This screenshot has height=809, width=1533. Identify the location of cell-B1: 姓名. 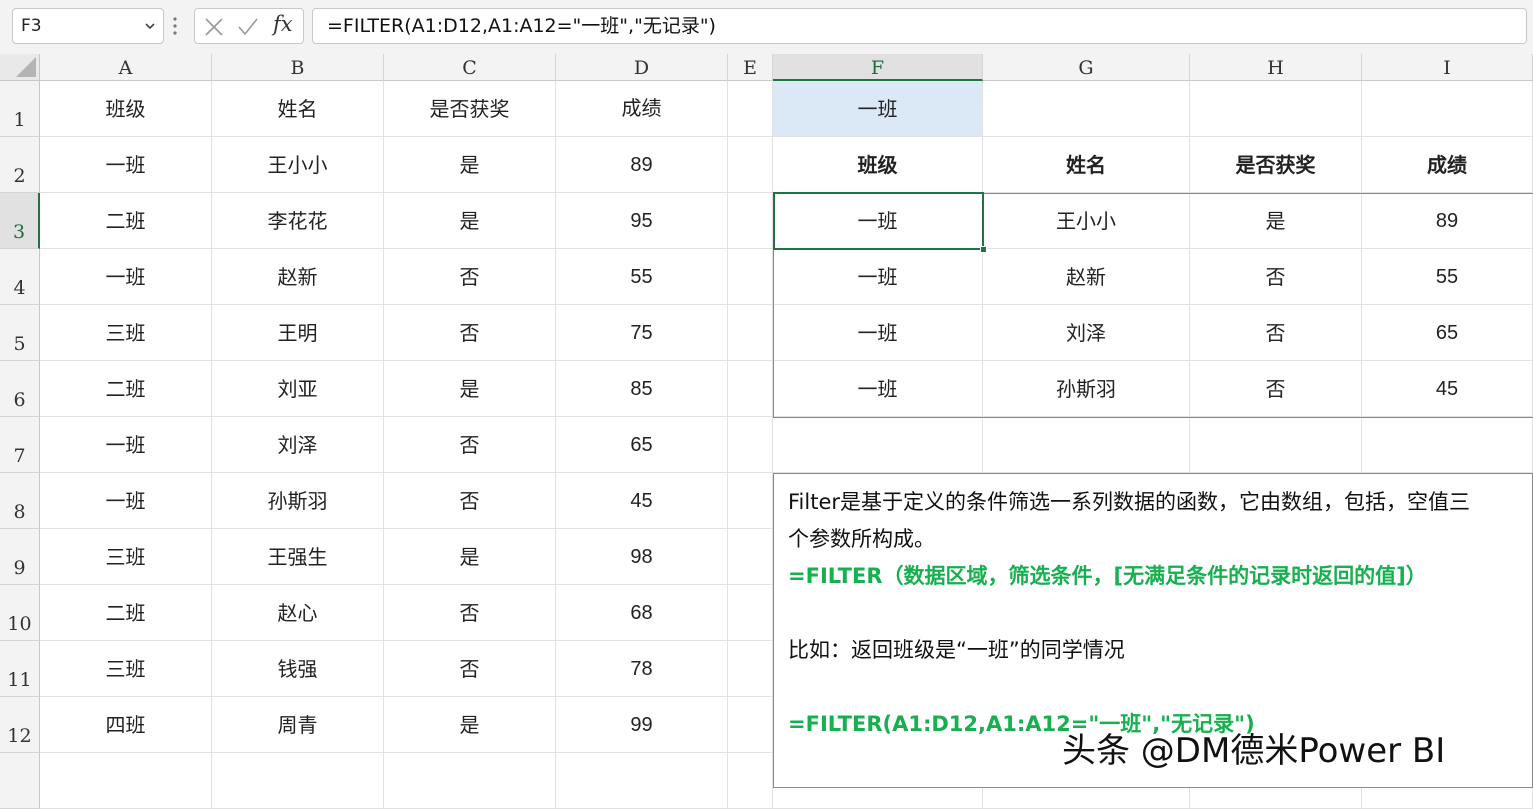
(298, 109).